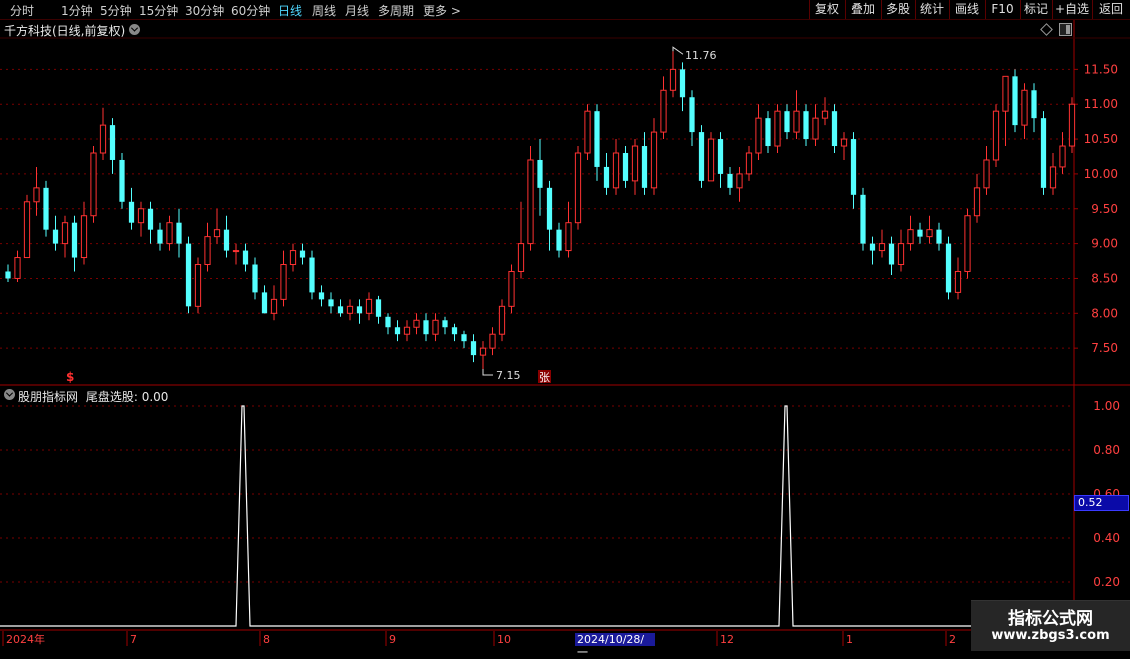 This screenshot has height=659, width=1130. What do you see at coordinates (1065, 29) in the screenshot?
I see `panel-toggle-icon` at bounding box center [1065, 29].